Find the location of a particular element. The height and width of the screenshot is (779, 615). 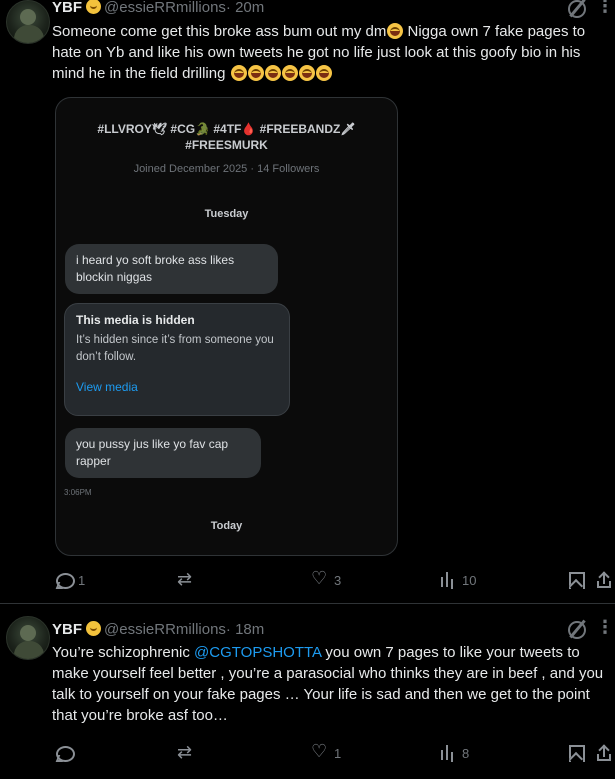

view-count: 10 is located at coordinates (469, 580).